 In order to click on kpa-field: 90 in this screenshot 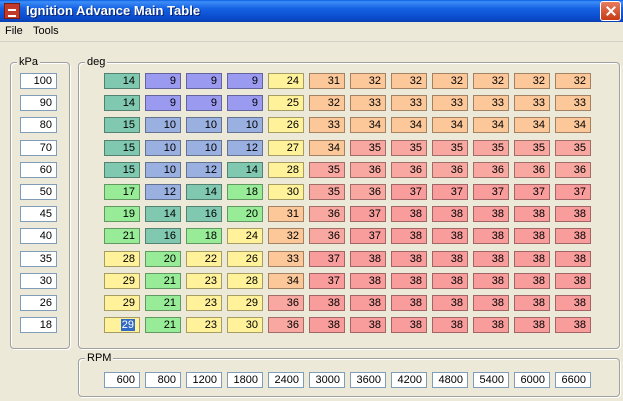, I will do `click(38, 103)`.